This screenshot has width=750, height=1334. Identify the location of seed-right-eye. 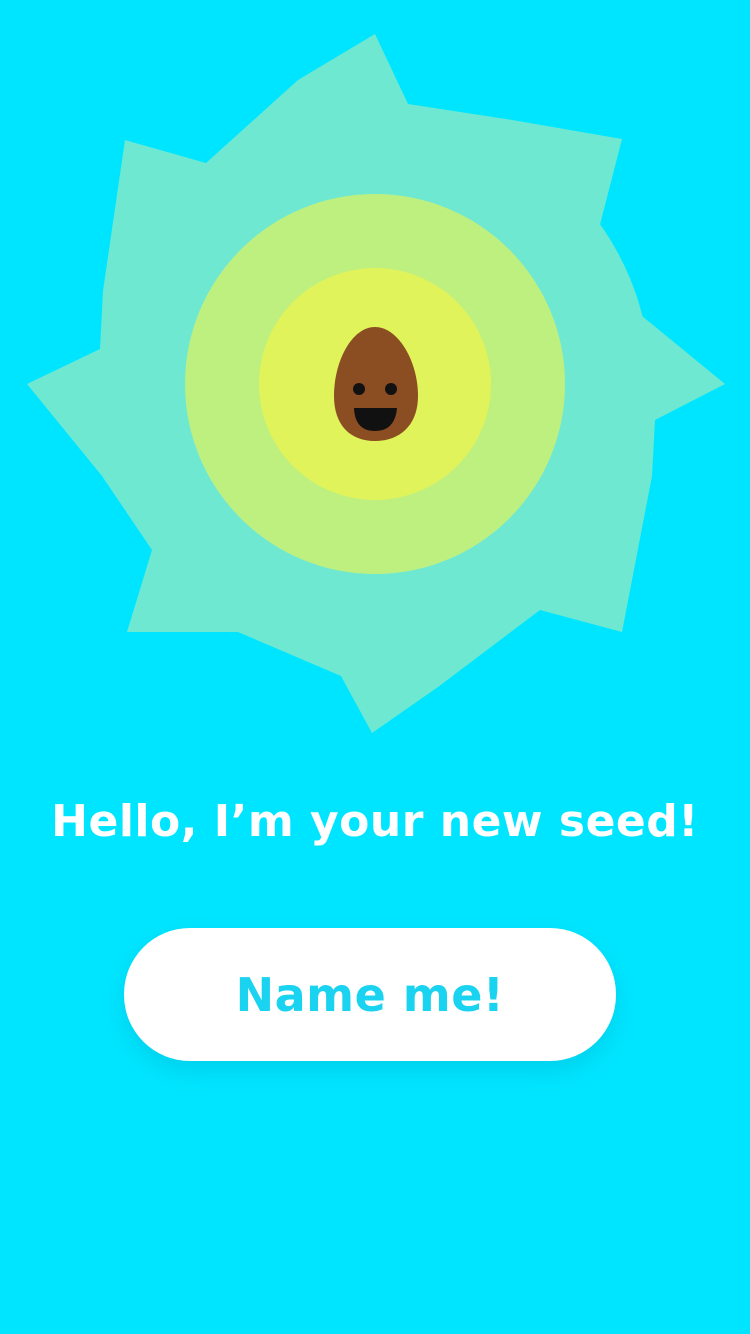
(391, 389).